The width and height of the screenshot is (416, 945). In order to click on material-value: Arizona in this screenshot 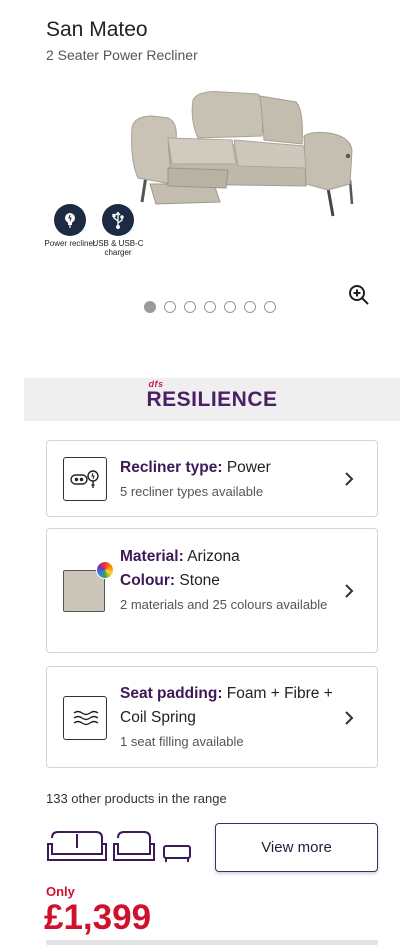, I will do `click(213, 556)`.